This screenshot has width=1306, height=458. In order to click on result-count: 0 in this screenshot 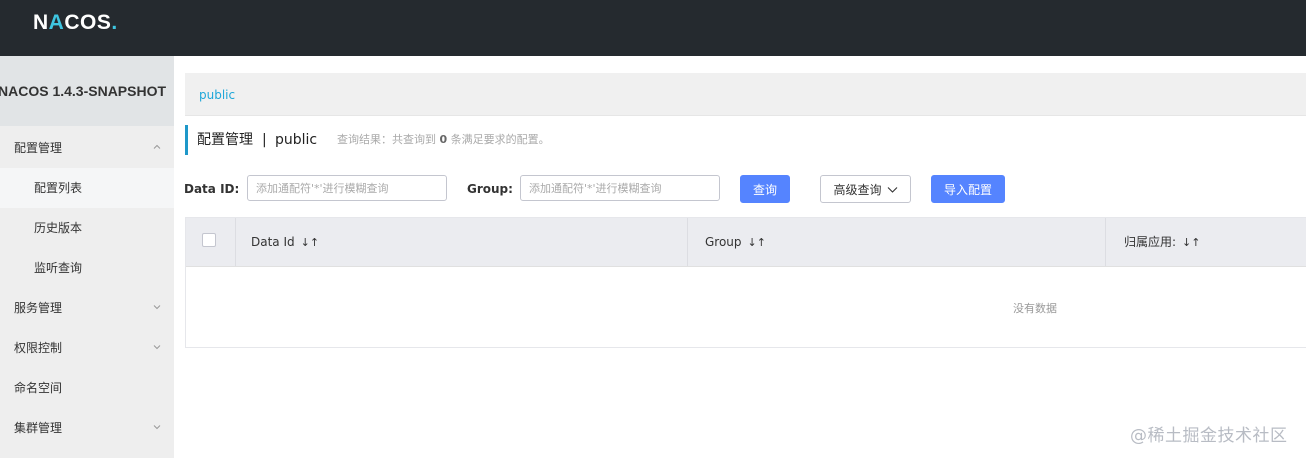, I will do `click(443, 139)`.